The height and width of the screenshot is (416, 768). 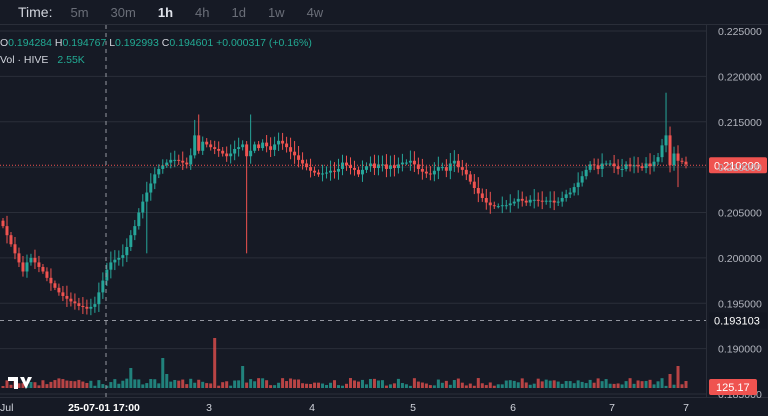 What do you see at coordinates (4, 43) in the screenshot?
I see `open-label: O` at bounding box center [4, 43].